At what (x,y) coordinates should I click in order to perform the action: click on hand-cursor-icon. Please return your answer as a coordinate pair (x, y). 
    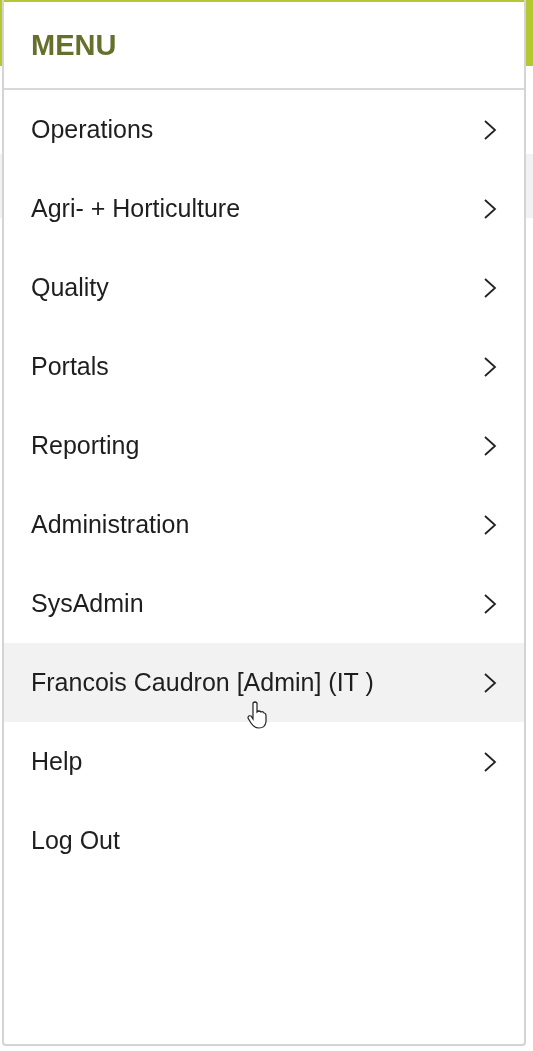
    Looking at the image, I should click on (257, 715).